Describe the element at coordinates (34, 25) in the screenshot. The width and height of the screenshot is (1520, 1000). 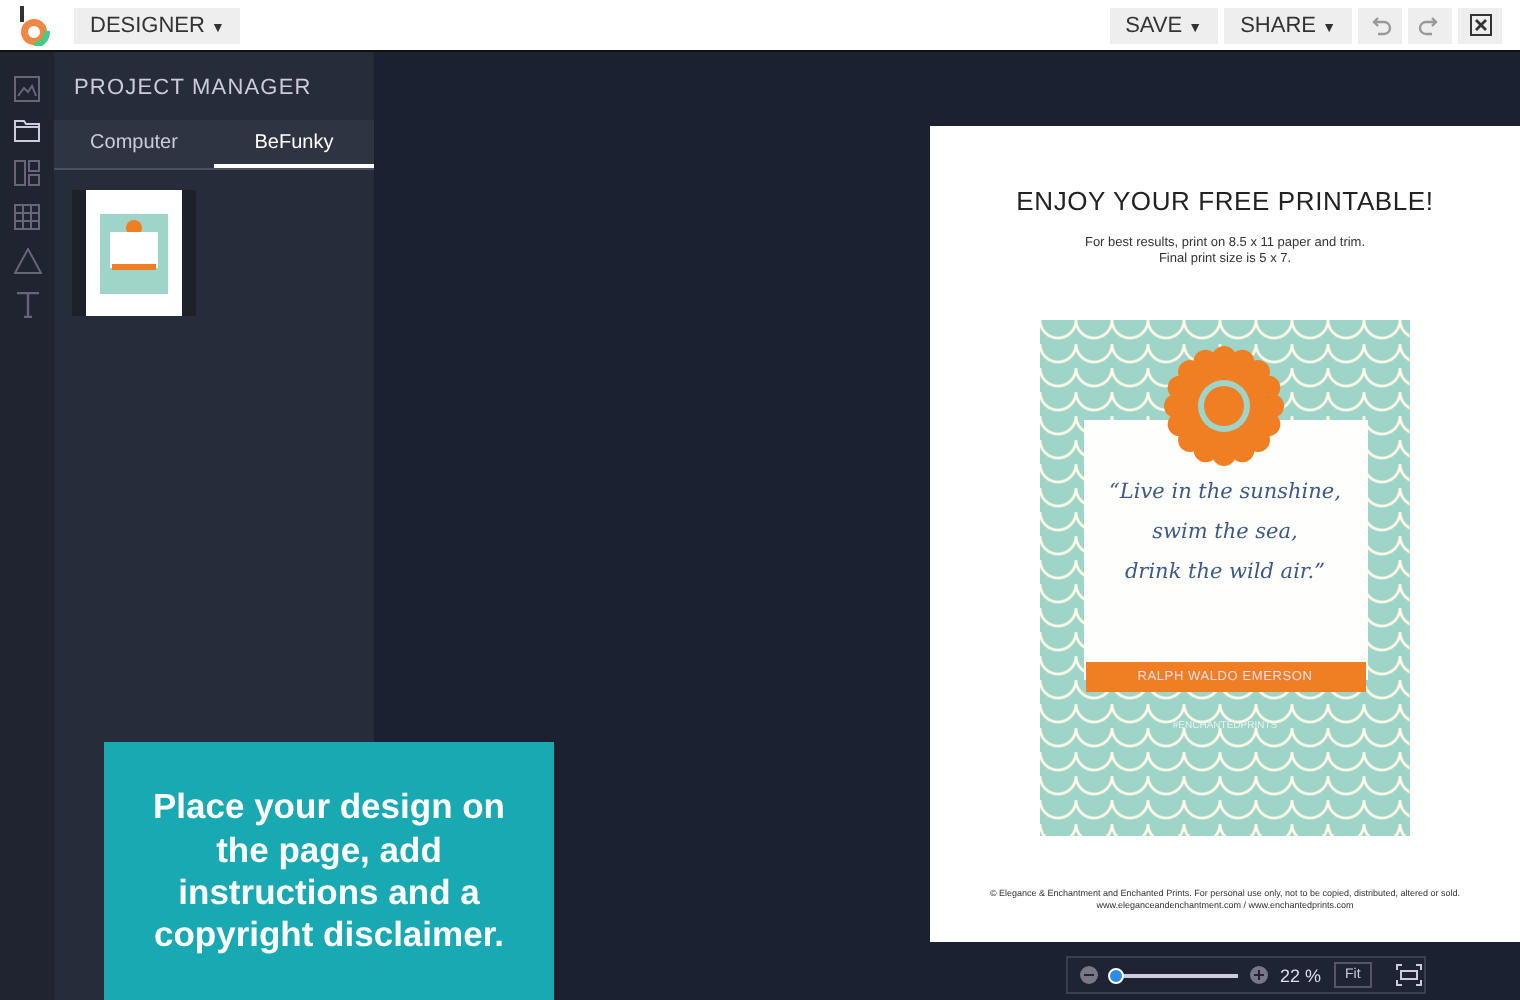
I see `logo-icon` at that location.